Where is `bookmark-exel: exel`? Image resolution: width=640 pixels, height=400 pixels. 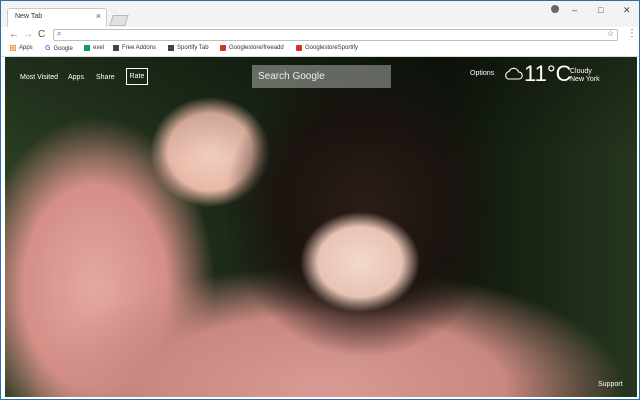 bookmark-exel: exel is located at coordinates (94, 48).